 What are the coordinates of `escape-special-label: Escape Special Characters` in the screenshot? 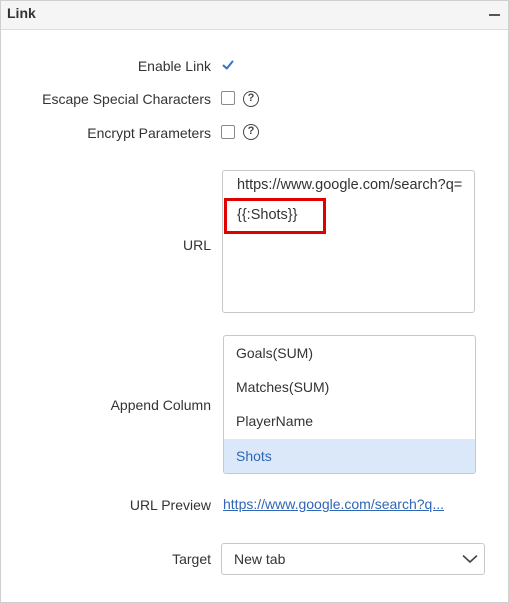 It's located at (126, 99).